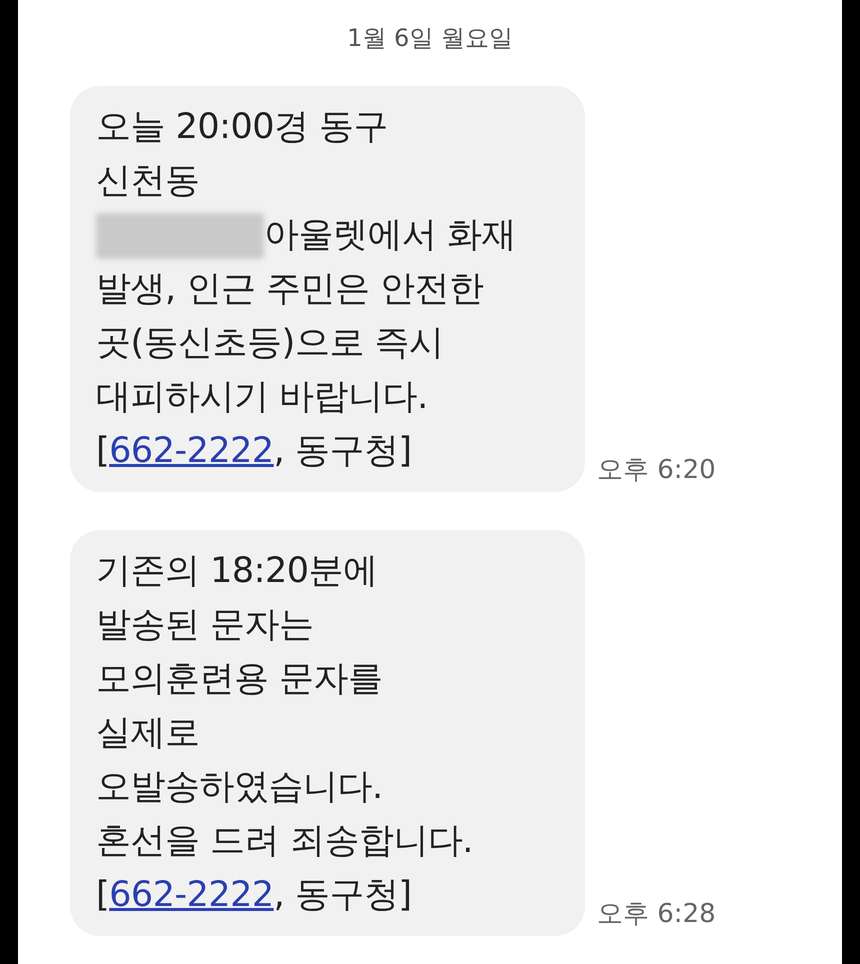 This screenshot has height=964, width=860. What do you see at coordinates (430, 38) in the screenshot?
I see `date-header: 1월 6일 월요일` at bounding box center [430, 38].